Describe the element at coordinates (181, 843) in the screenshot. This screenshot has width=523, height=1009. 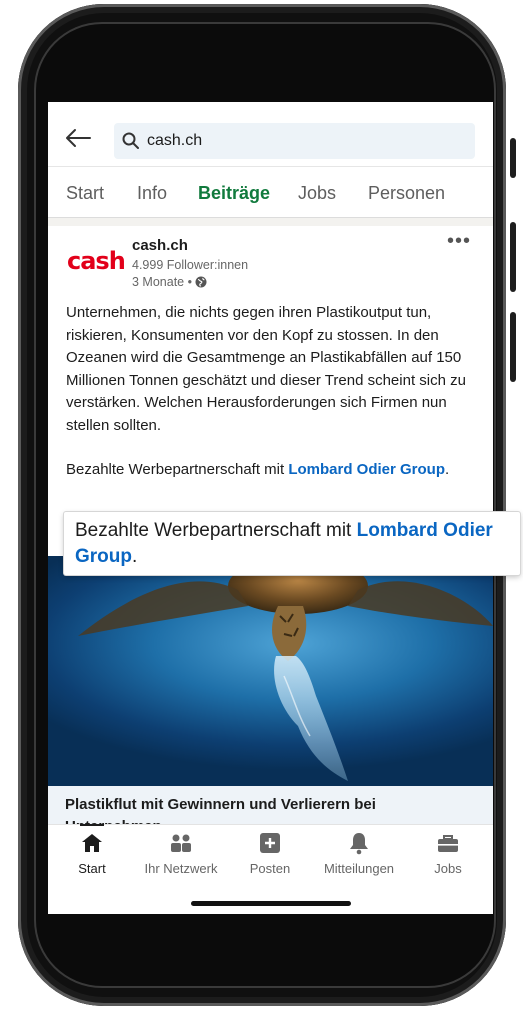
I see `network-icon` at that location.